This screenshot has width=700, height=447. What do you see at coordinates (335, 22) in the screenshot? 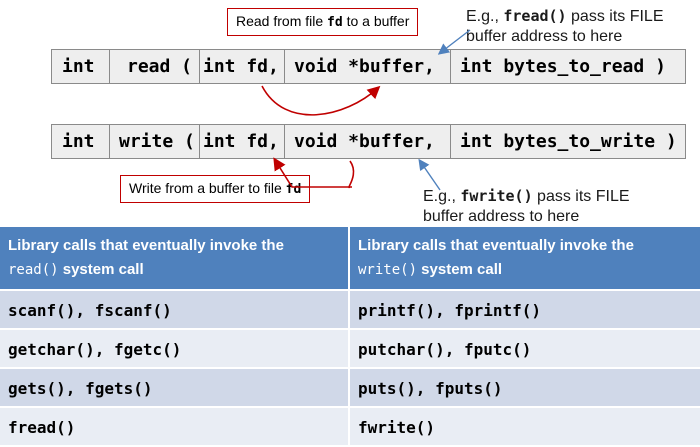
I see `read-callout-code: fd` at bounding box center [335, 22].